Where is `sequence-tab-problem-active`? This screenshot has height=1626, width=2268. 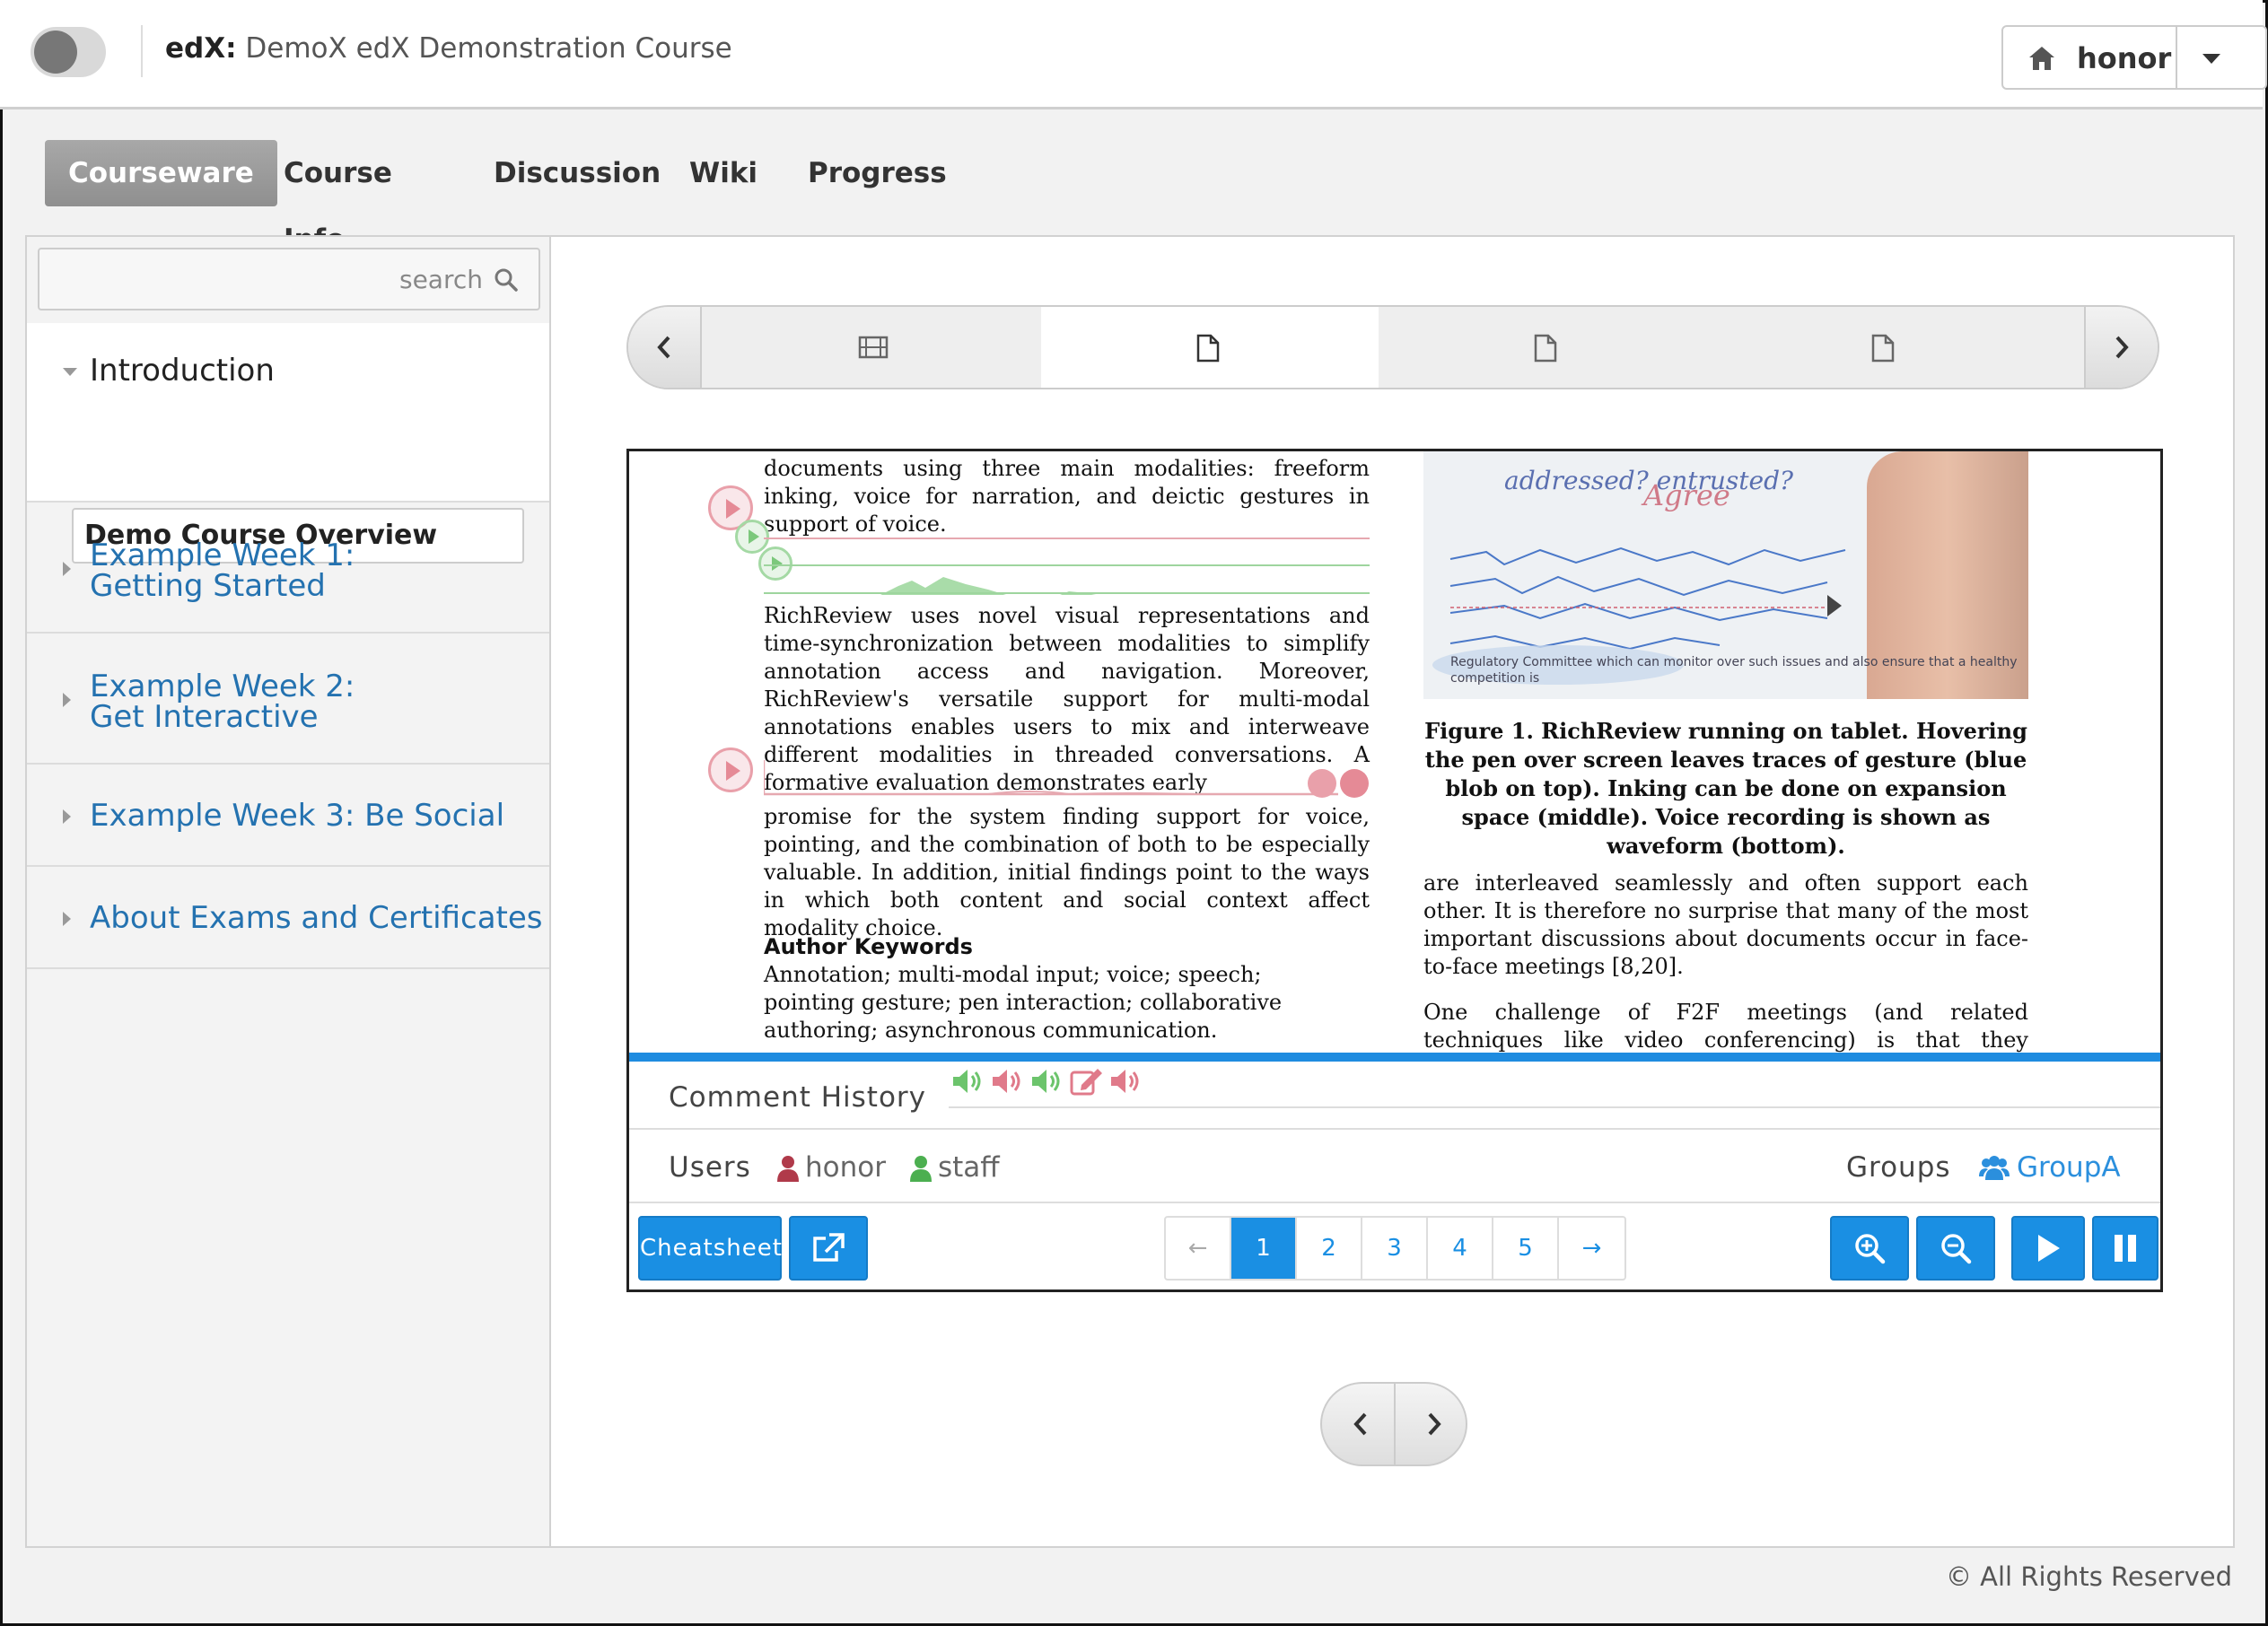 sequence-tab-problem-active is located at coordinates (1210, 348).